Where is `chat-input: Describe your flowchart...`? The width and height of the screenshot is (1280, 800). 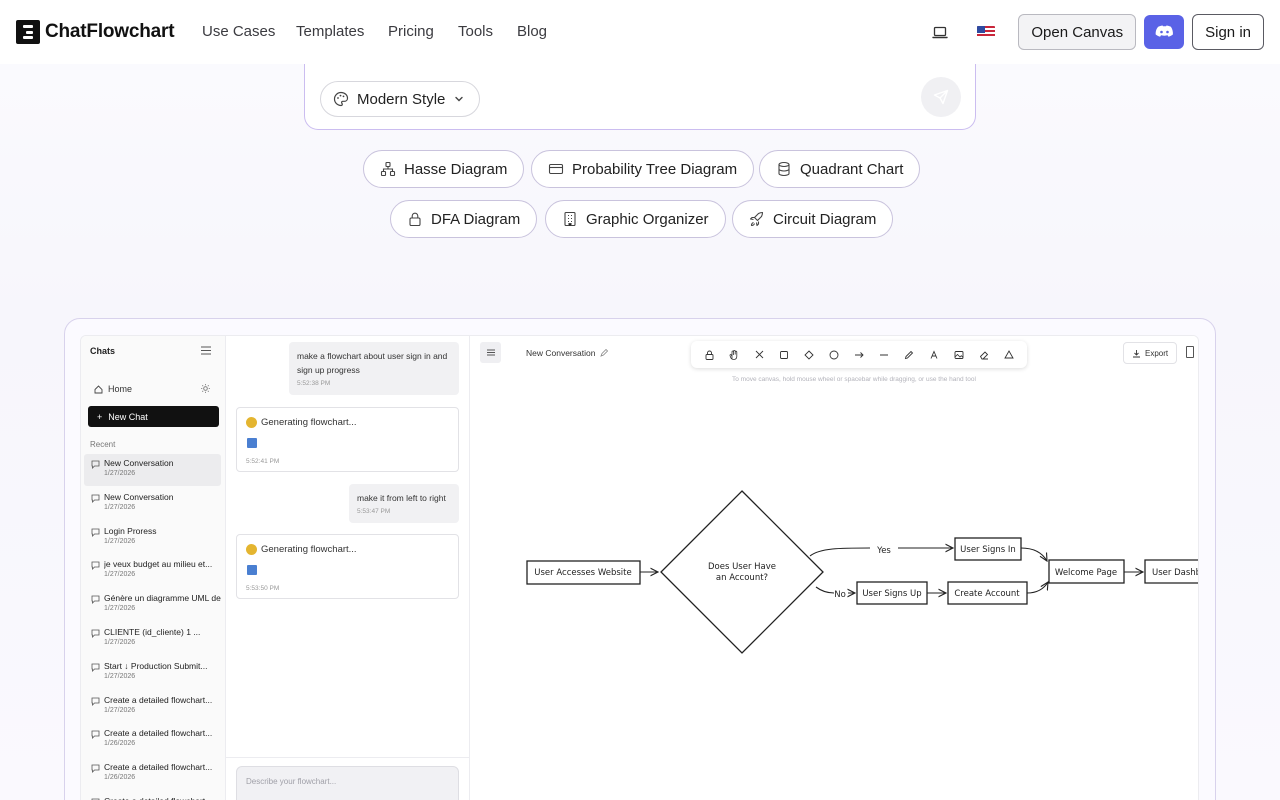 chat-input: Describe your flowchart... is located at coordinates (347, 783).